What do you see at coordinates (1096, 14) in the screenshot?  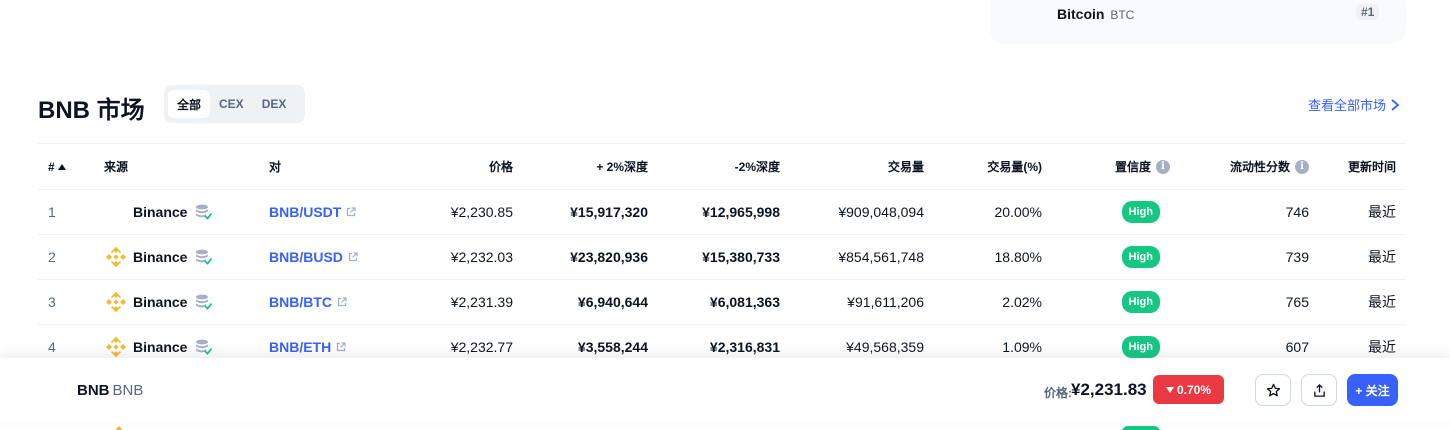 I see `top-coin-name: Bitcoin BTC` at bounding box center [1096, 14].